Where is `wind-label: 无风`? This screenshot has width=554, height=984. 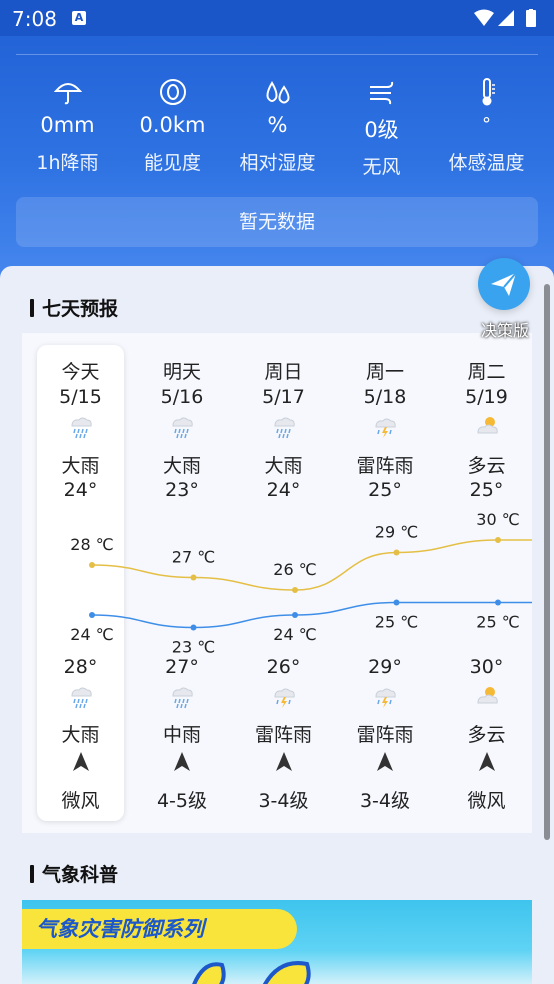
wind-label: 无风 is located at coordinates (381, 167).